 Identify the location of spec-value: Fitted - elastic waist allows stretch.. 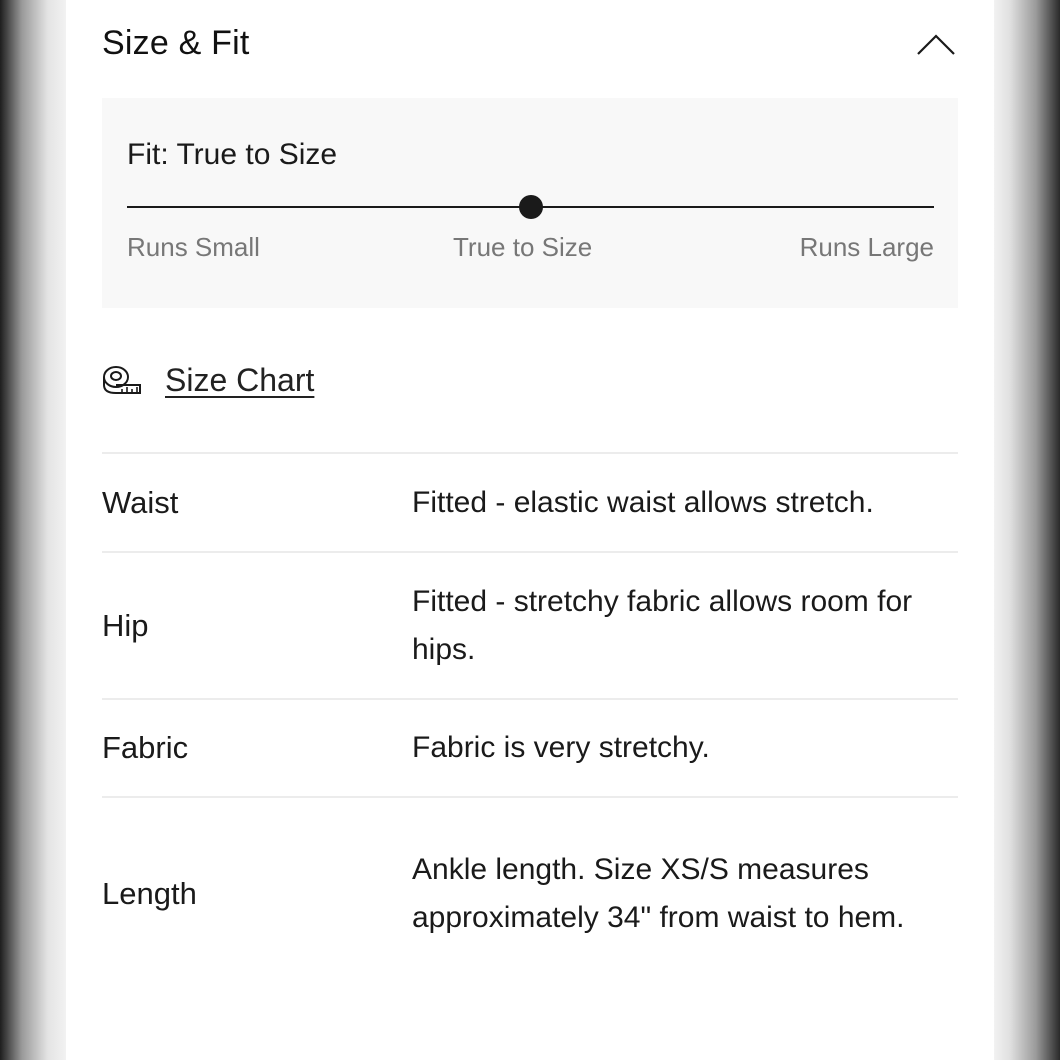
(643, 502).